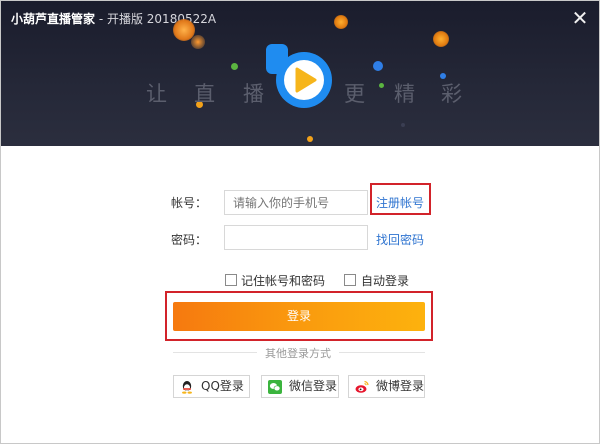 This screenshot has height=444, width=600. I want to click on wechat-icon, so click(275, 387).